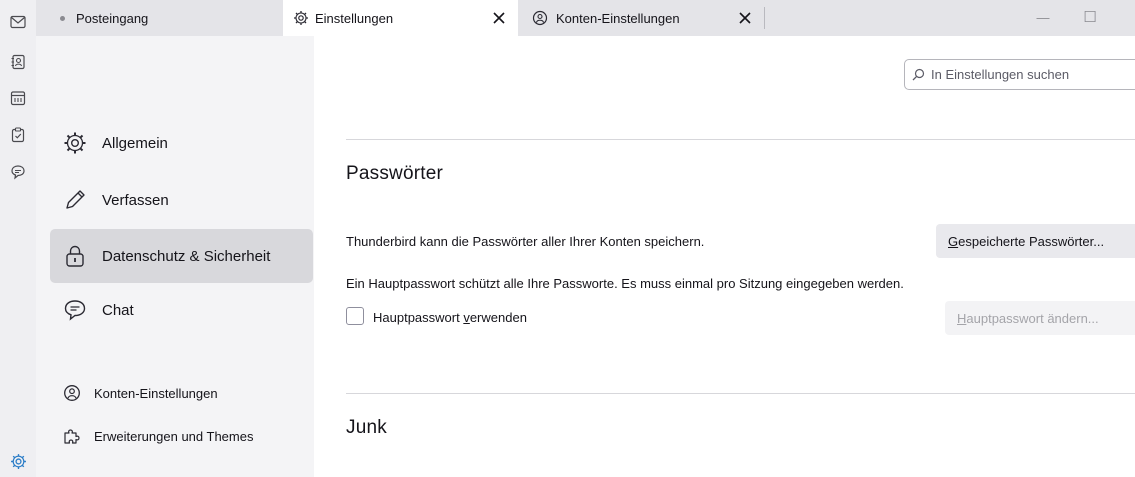 This screenshot has height=477, width=1135. What do you see at coordinates (1090, 17) in the screenshot?
I see `maximize-button: ☐` at bounding box center [1090, 17].